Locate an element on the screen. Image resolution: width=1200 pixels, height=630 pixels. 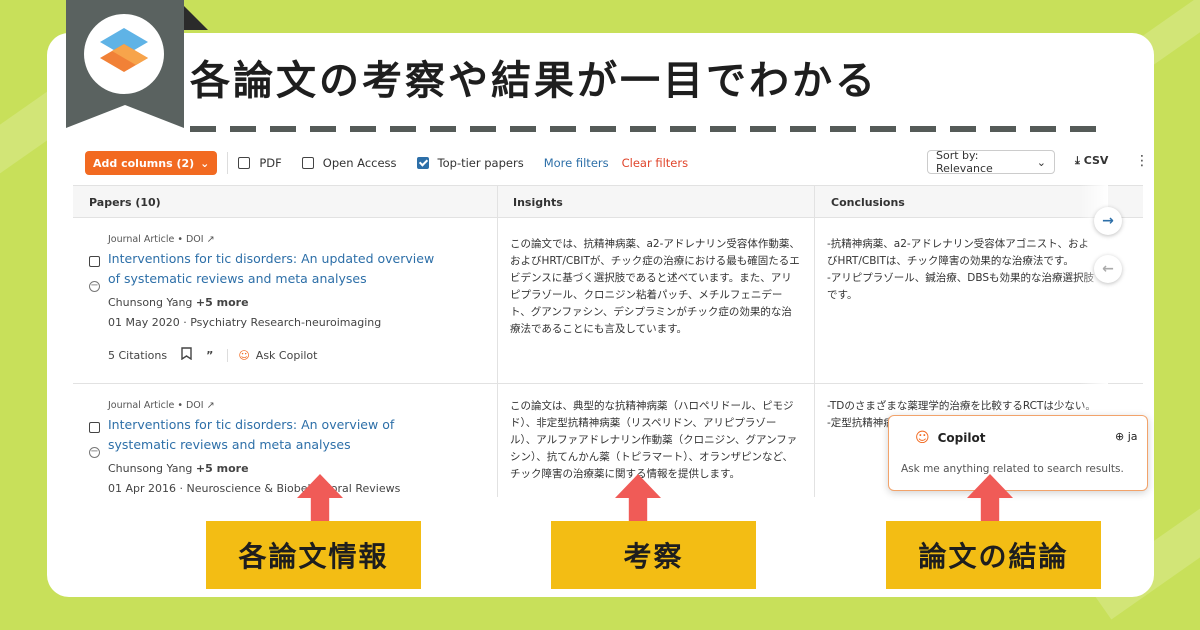
open-access-label: Open Access is located at coordinates (359, 163).